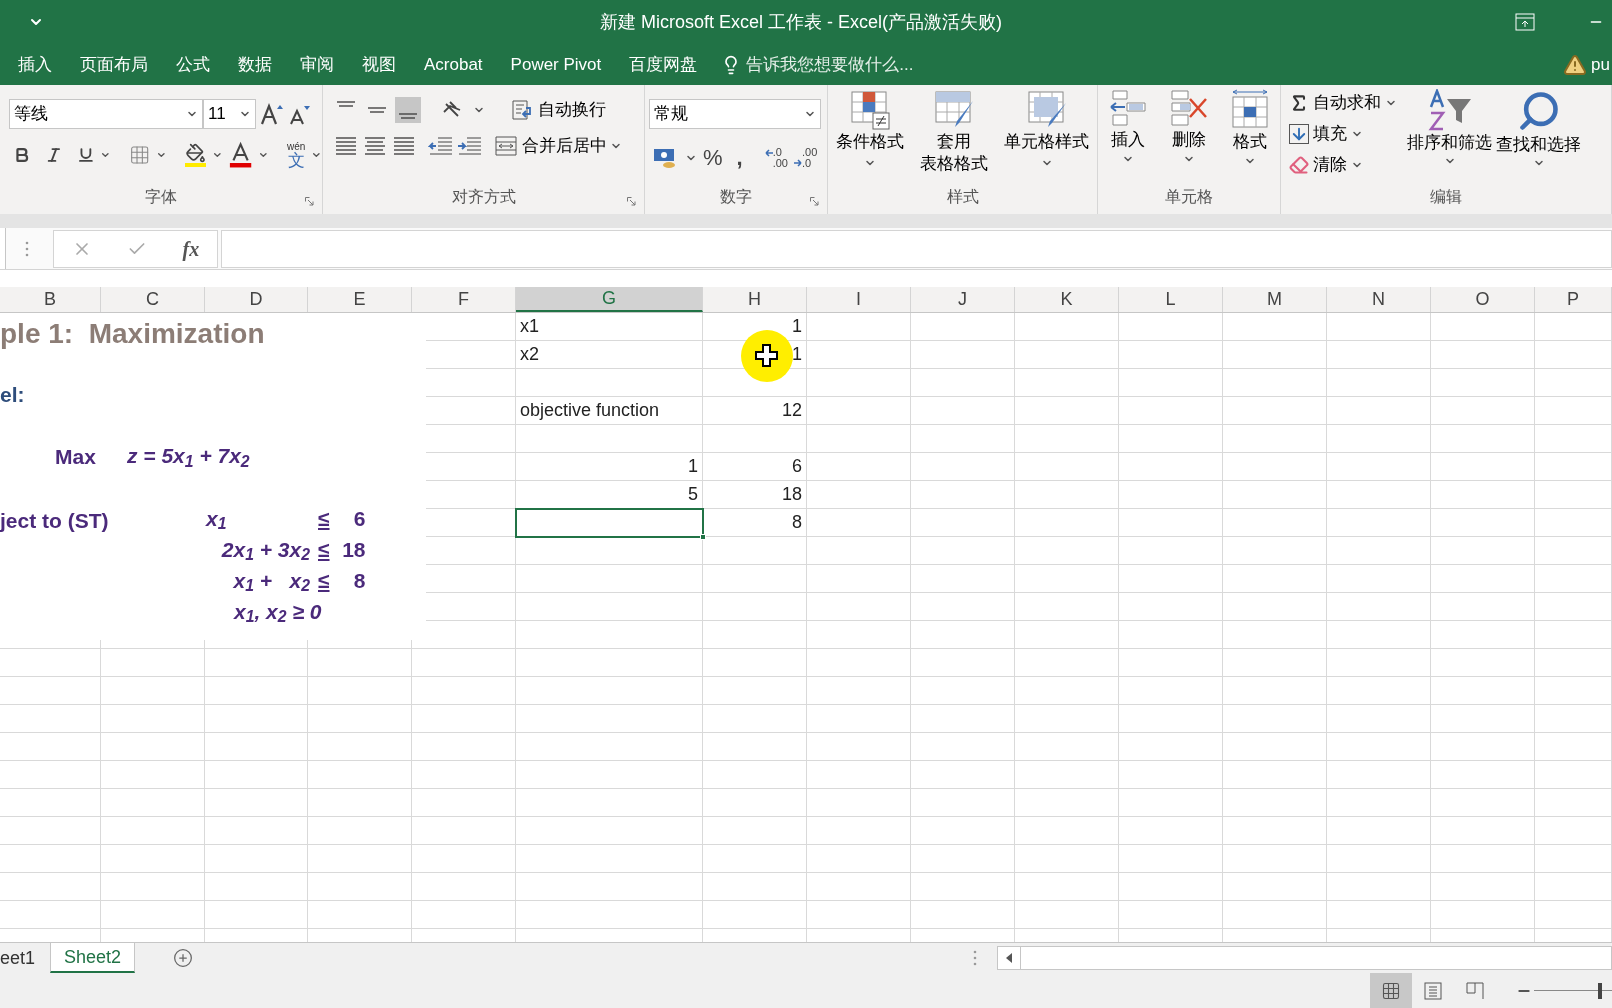  What do you see at coordinates (962, 197) in the screenshot?
I see `group-label: 样式` at bounding box center [962, 197].